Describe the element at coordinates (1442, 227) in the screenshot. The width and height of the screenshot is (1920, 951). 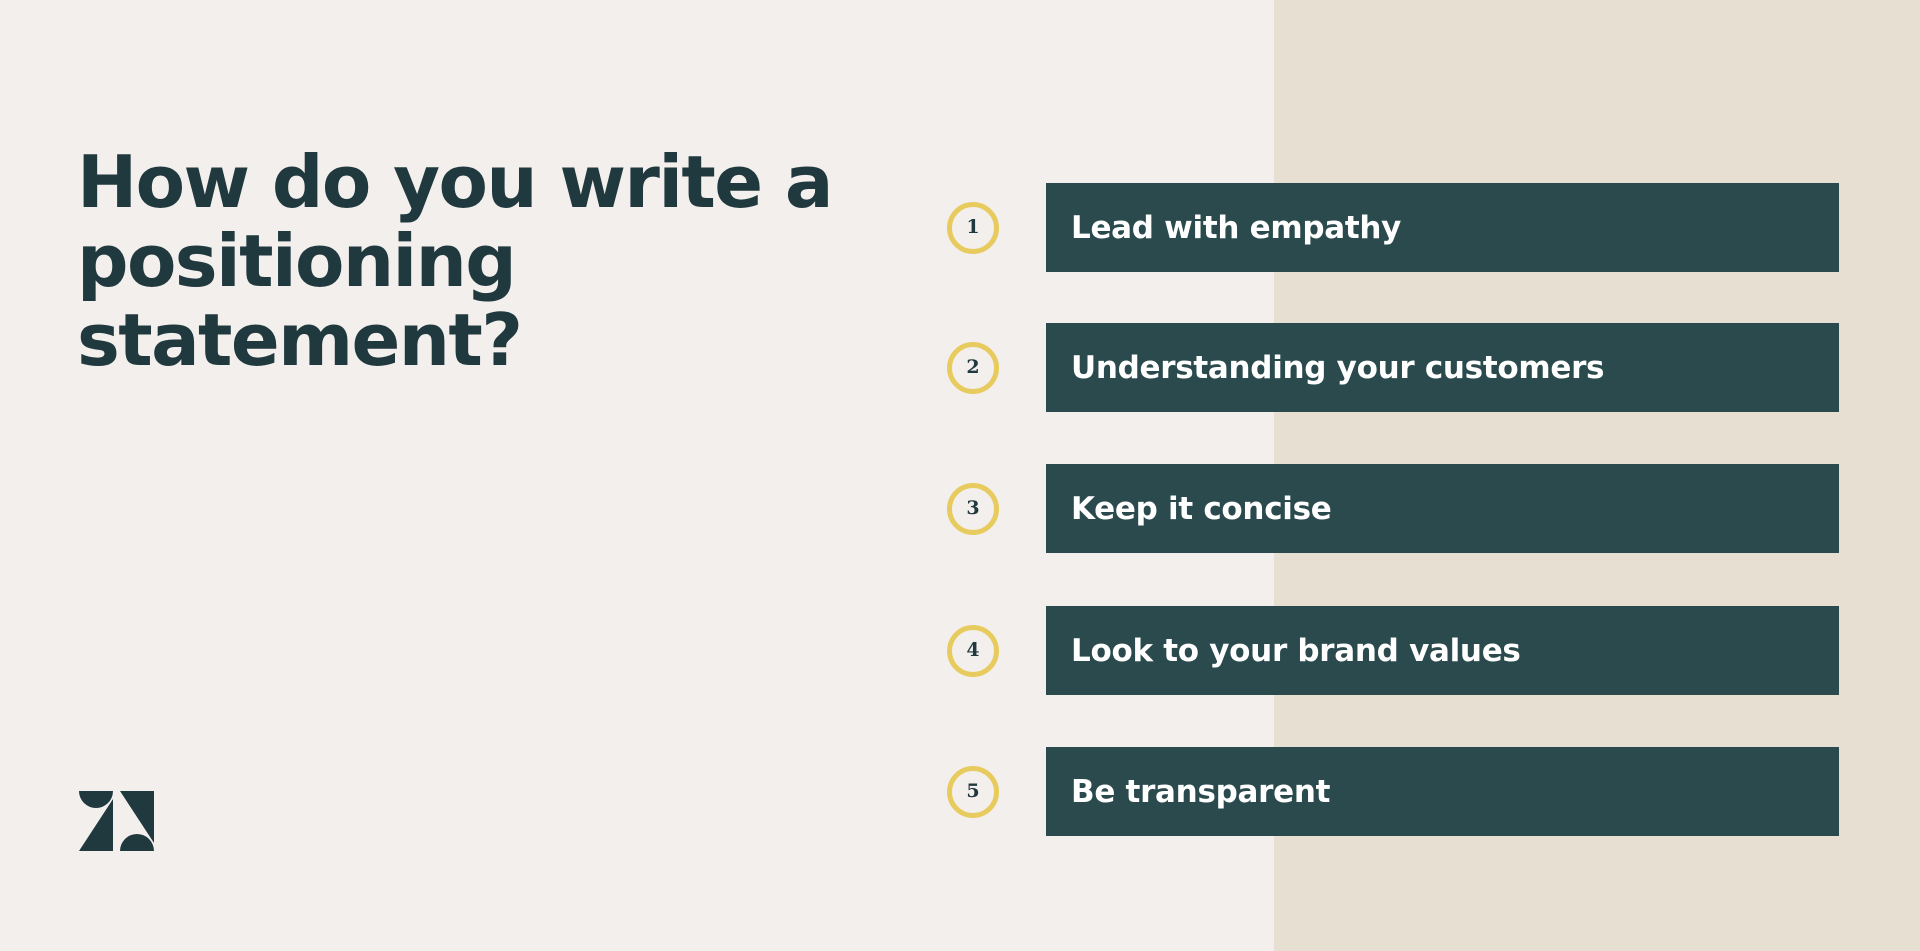
I see `step-bar: Lead with empathy` at that location.